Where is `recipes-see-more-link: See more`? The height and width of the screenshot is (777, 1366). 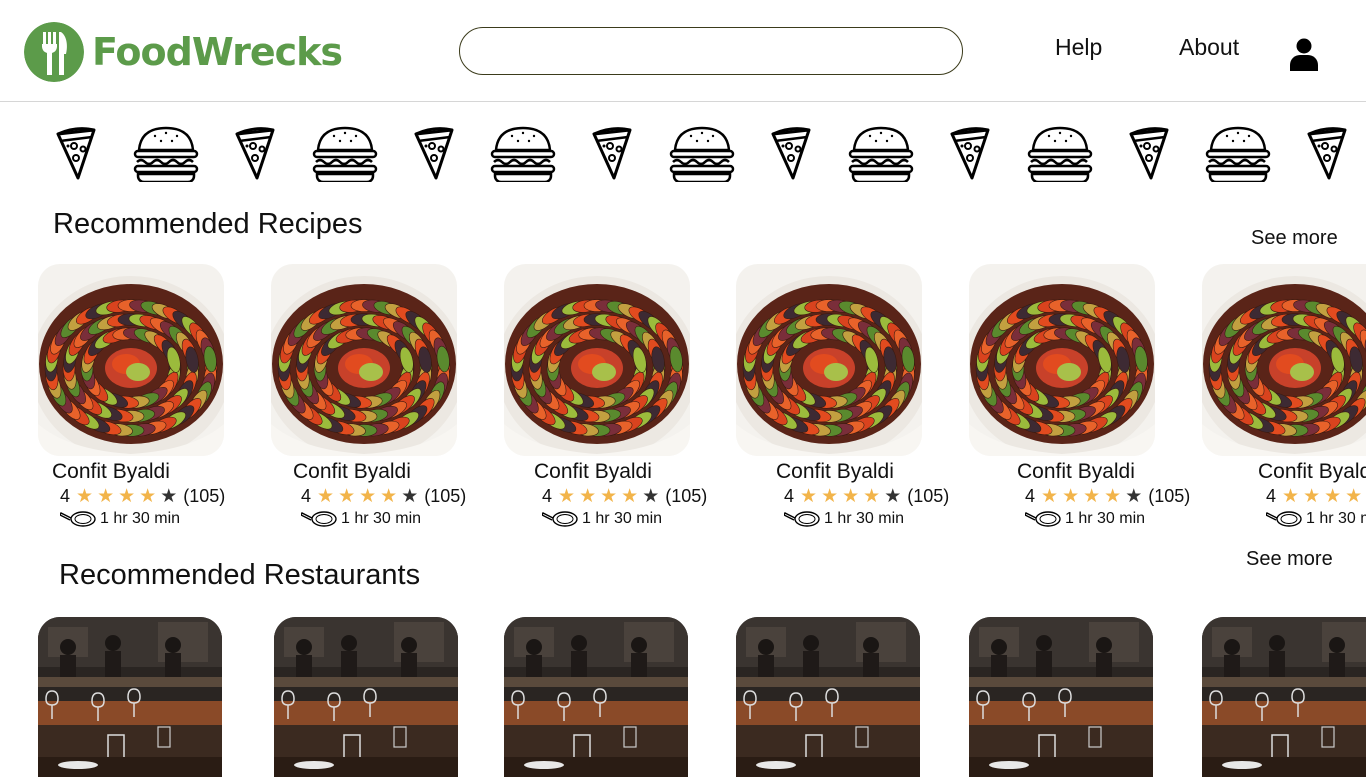
recipes-see-more-link: See more is located at coordinates (1294, 238).